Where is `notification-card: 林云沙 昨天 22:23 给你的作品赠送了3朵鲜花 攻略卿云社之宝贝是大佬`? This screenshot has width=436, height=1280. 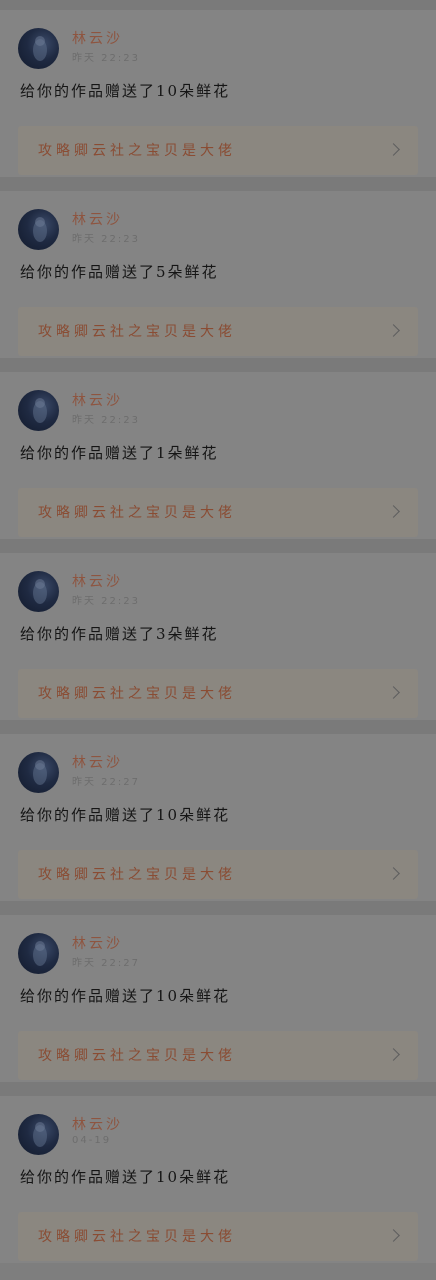
notification-card: 林云沙 昨天 22:23 给你的作品赠送了3朵鲜花 攻略卿云社之宝贝是大佬 is located at coordinates (218, 636).